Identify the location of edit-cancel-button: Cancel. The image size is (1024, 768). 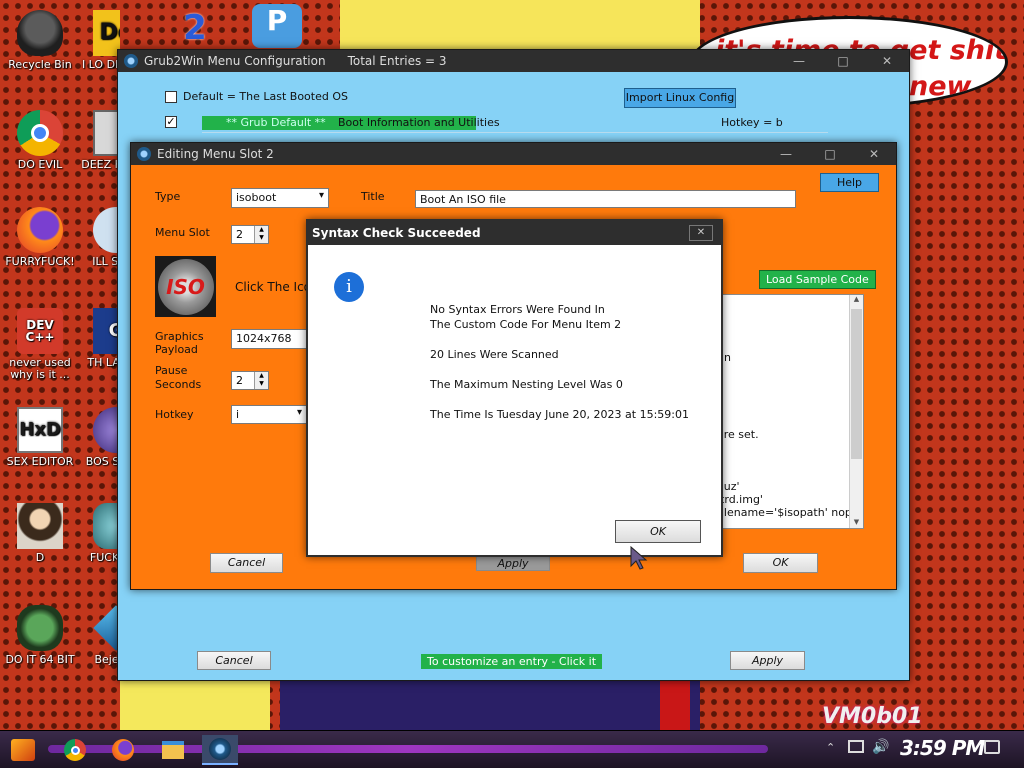
(246, 563).